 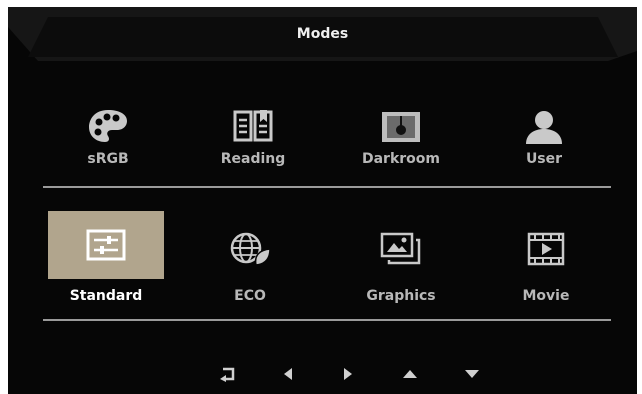 I want to click on page-title: Modes, so click(x=322, y=34).